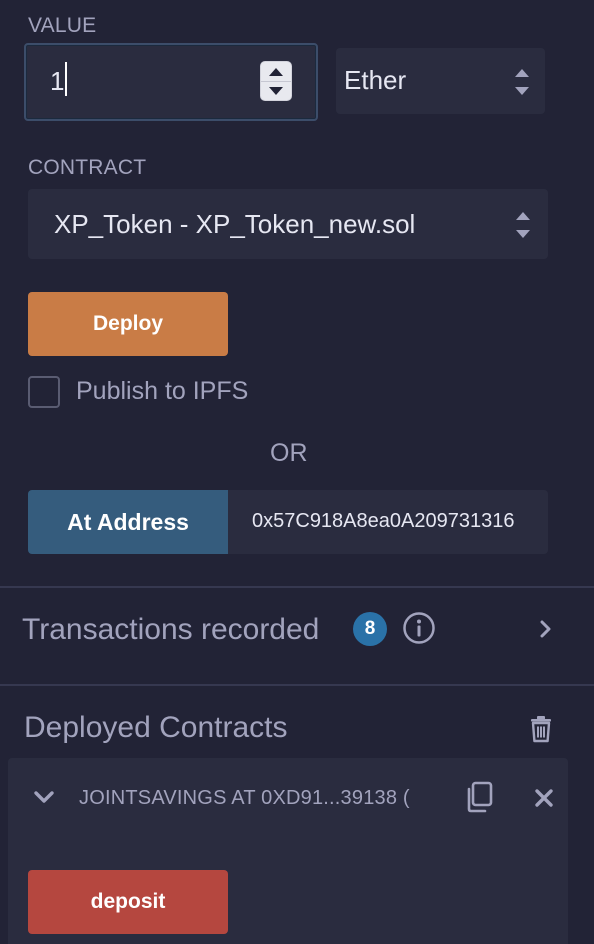 This screenshot has width=594, height=944. What do you see at coordinates (128, 522) in the screenshot?
I see `at-address-button: At Address` at bounding box center [128, 522].